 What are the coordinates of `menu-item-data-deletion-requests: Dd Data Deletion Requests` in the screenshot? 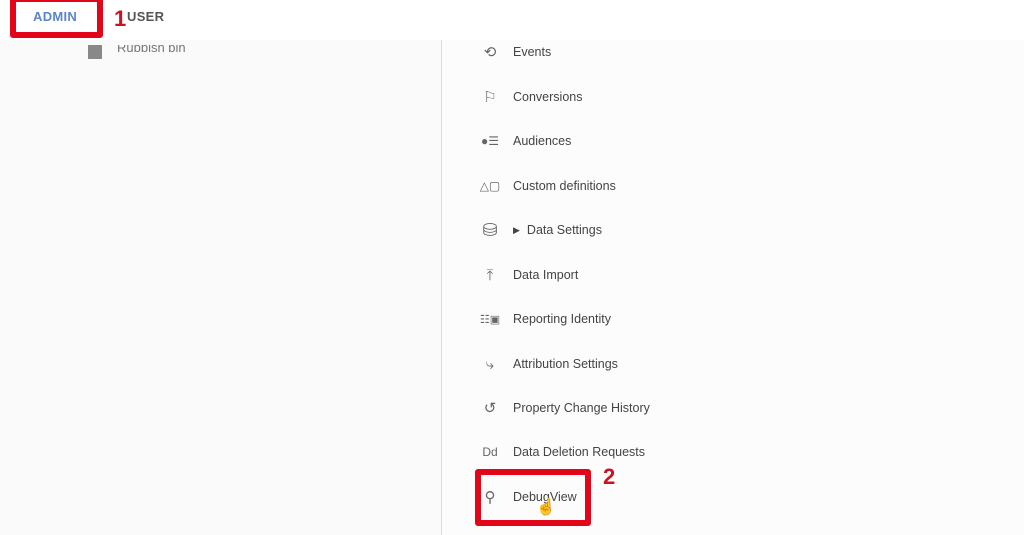 It's located at (628, 452).